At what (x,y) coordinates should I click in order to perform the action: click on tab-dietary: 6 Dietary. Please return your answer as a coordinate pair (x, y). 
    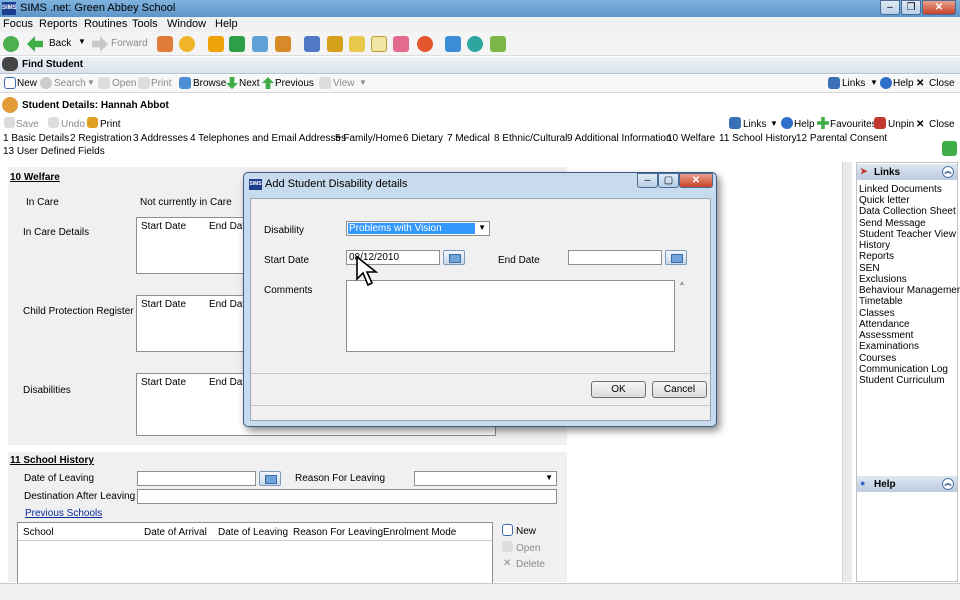
    Looking at the image, I should click on (423, 138).